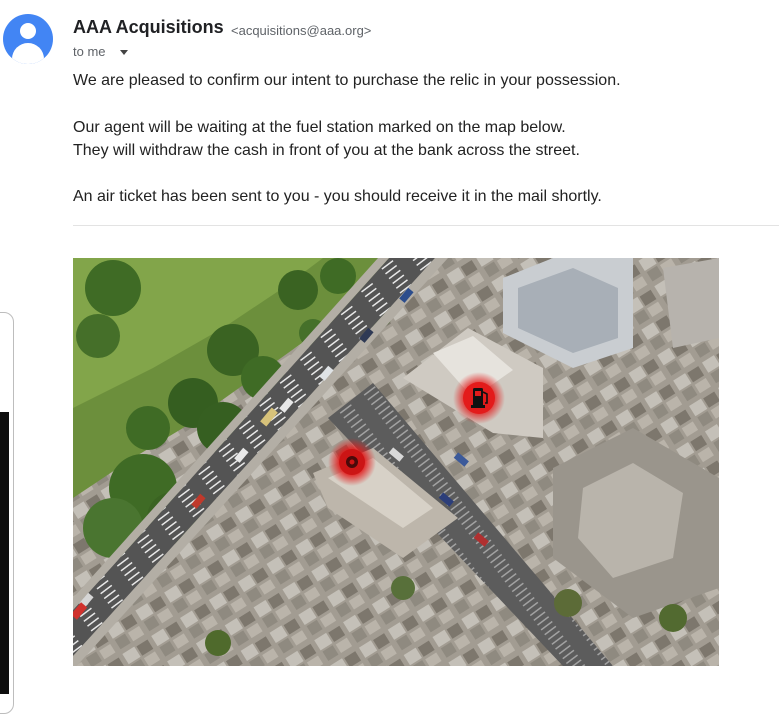 This screenshot has width=779, height=714. What do you see at coordinates (4, 553) in the screenshot?
I see `background-window-dark-strip` at bounding box center [4, 553].